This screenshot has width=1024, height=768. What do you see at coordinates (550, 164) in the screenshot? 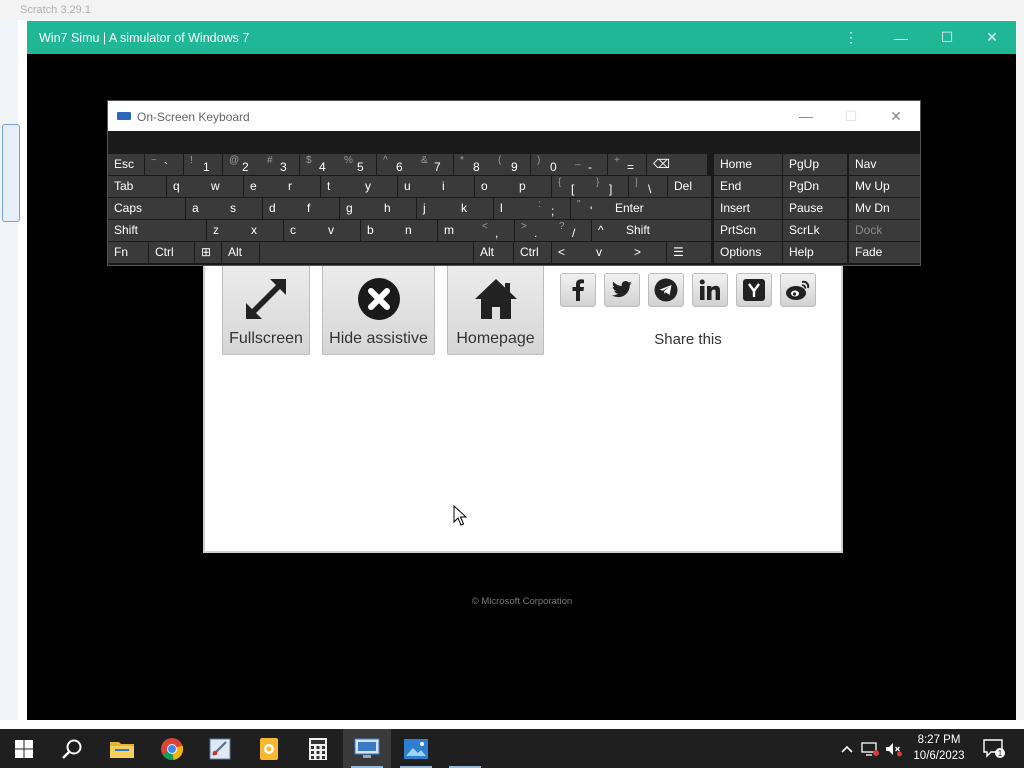
I see `osk-key-0: ) 0` at bounding box center [550, 164].